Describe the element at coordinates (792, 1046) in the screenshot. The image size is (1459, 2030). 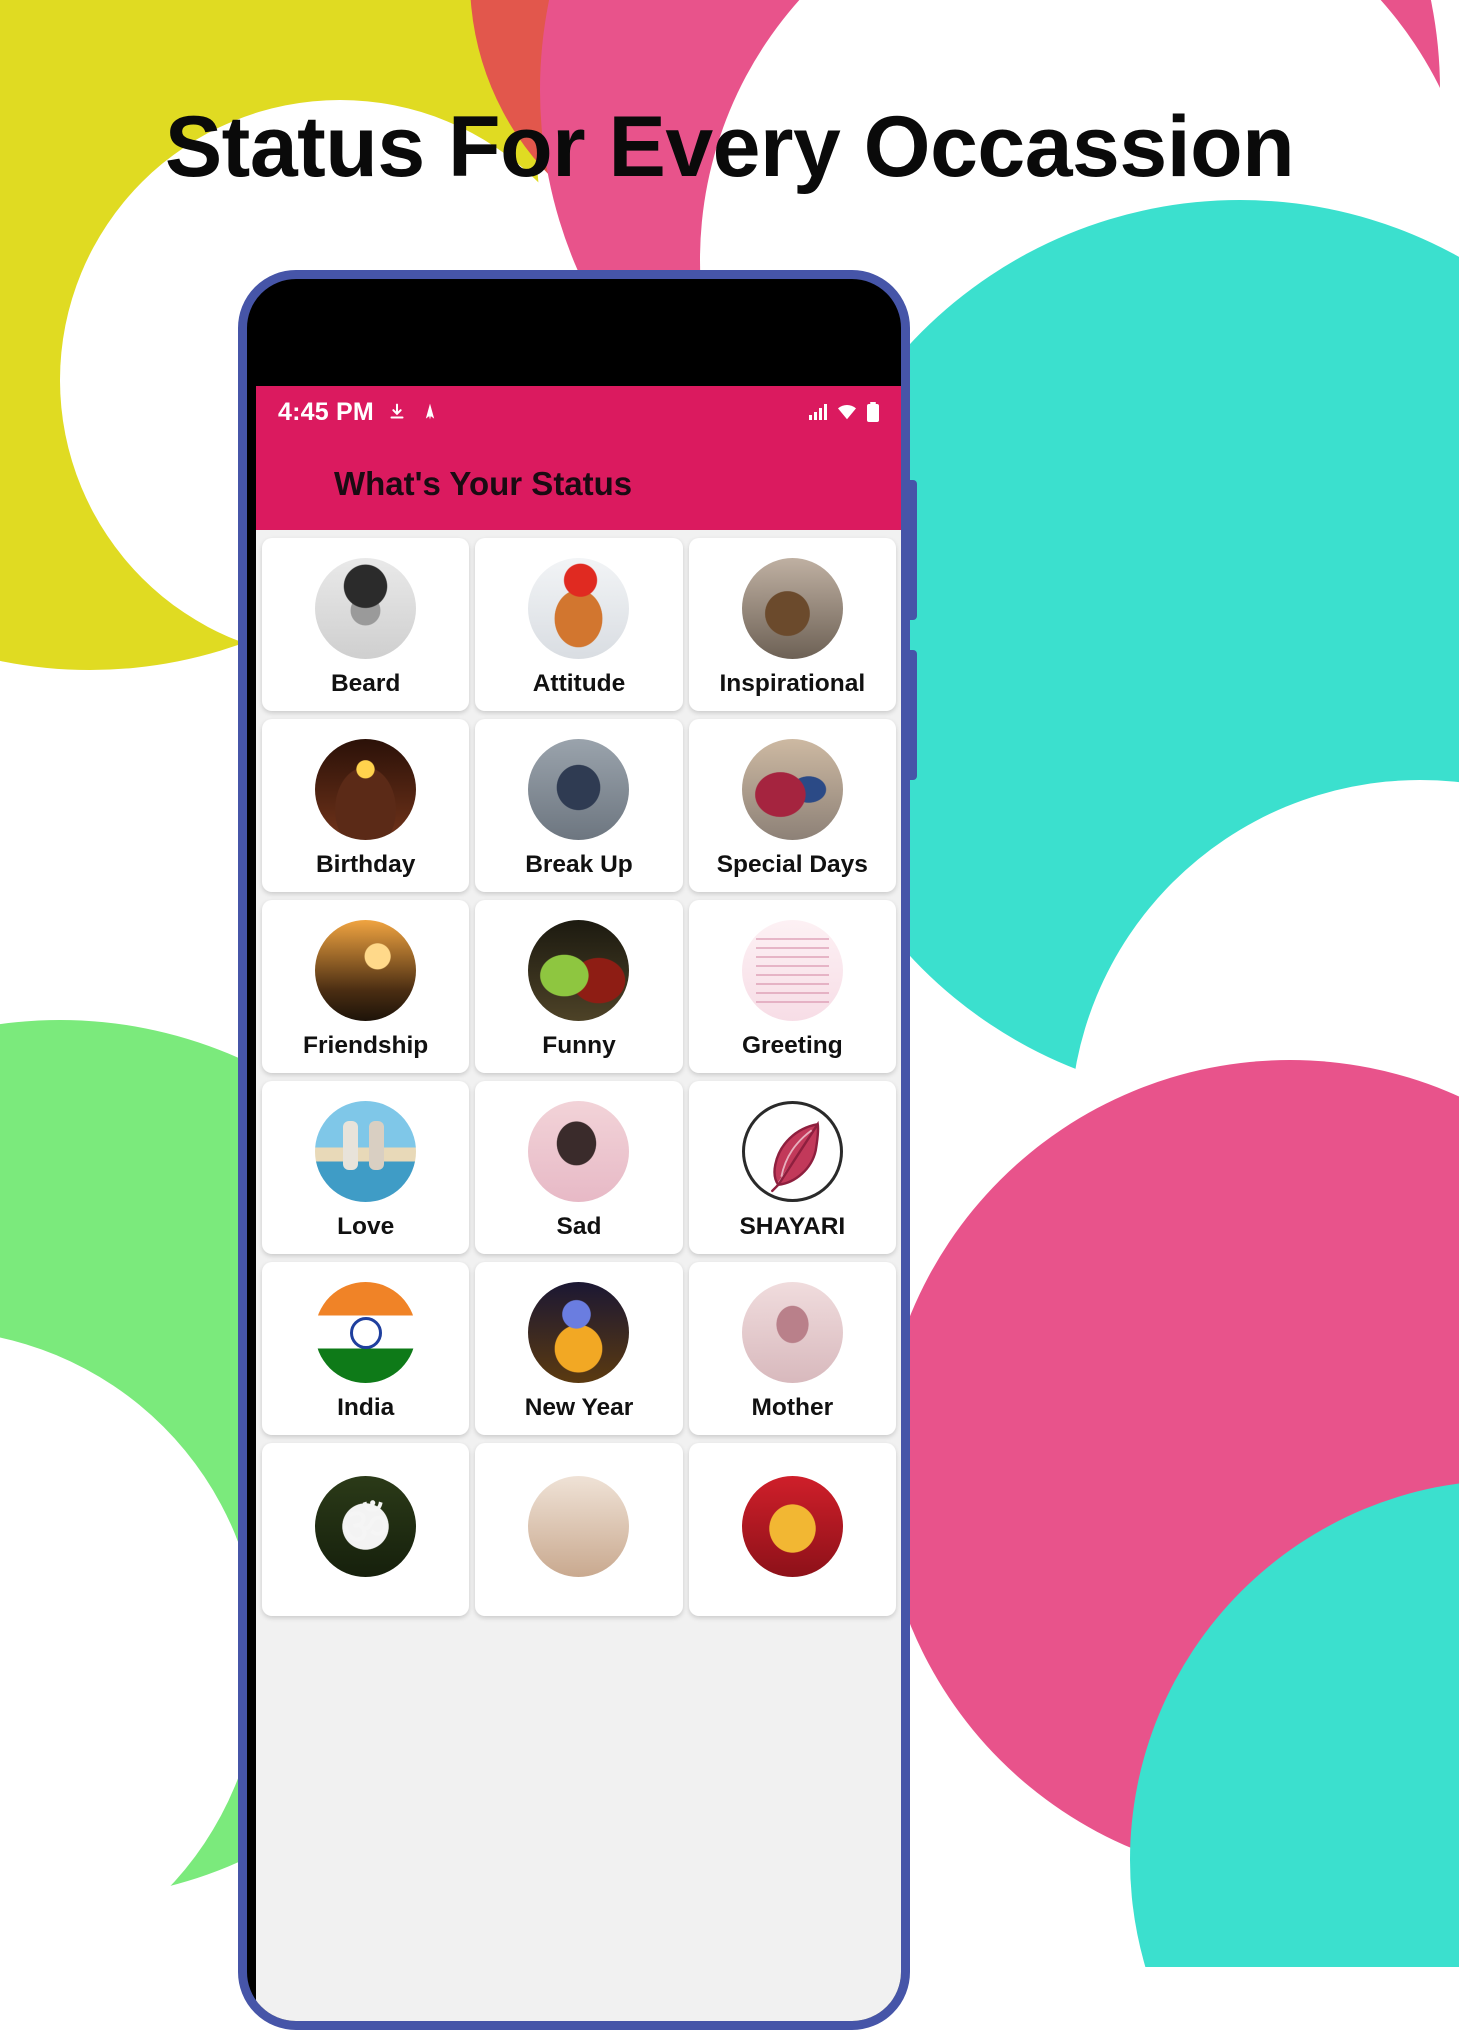
I see `category-label: Greeting` at that location.